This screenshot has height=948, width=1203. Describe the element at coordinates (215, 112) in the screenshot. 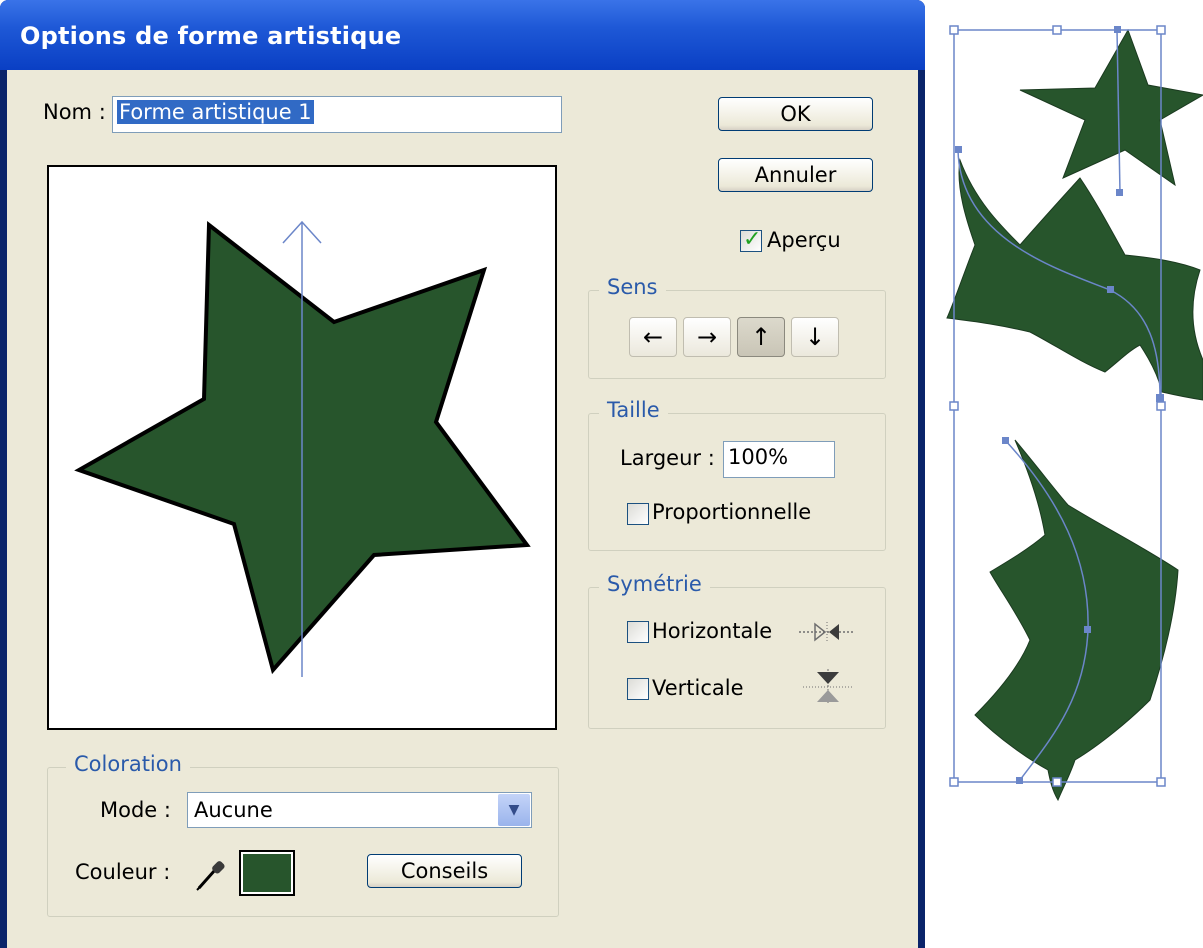

I see `name-input-value: Forme artistique 1` at that location.